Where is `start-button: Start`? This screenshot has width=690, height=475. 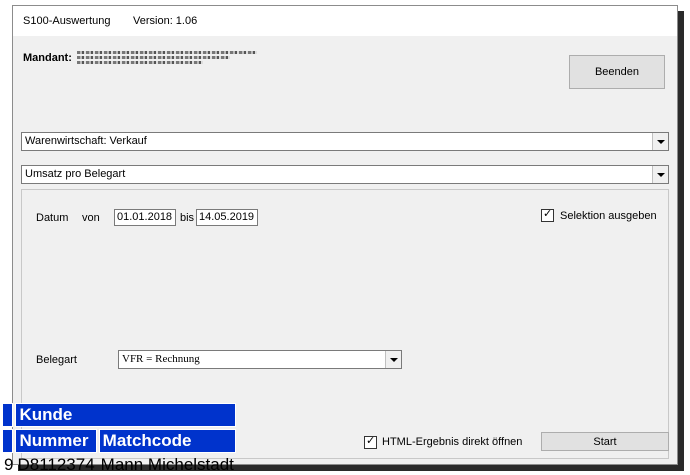
start-button: Start is located at coordinates (605, 441).